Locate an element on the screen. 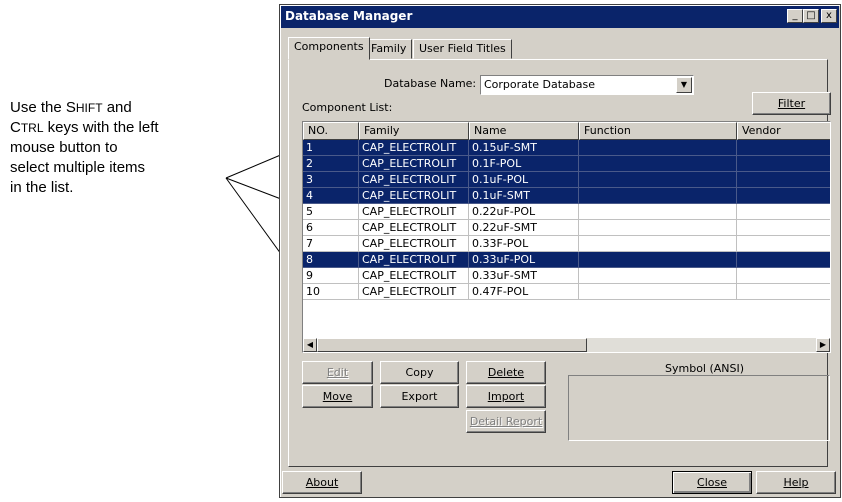 The width and height of the screenshot is (842, 502). table-row: 10 CAP_ELECTROLIT 0.47F-POL is located at coordinates (566, 292).